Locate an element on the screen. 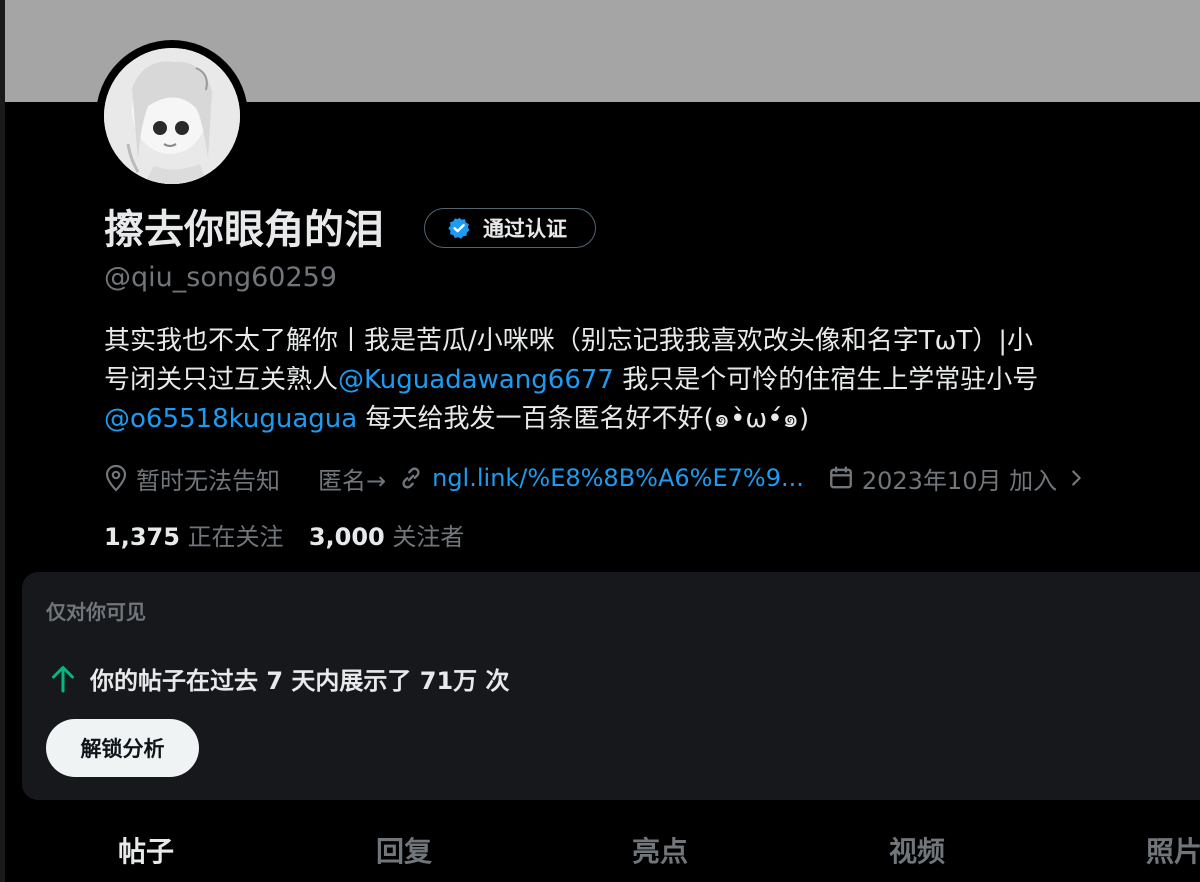 This screenshot has height=882, width=1200. mention-link-o65518kuguagua: @o65518kuguagua is located at coordinates (230, 419).